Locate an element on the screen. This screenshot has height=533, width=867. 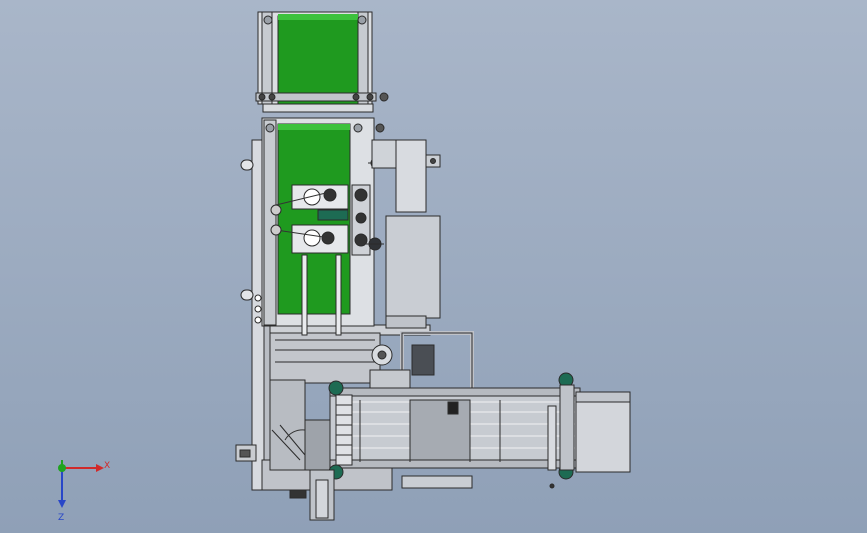
upper-green-conveyor is located at coordinates (322, 62).